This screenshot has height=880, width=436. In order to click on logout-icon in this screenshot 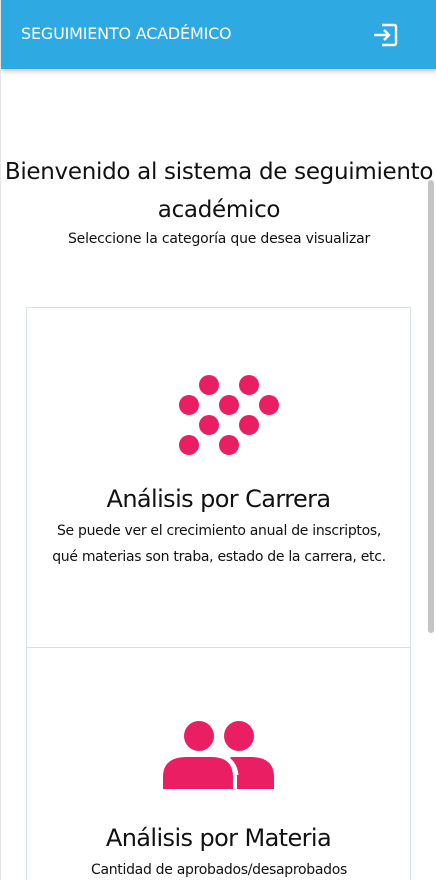, I will do `click(386, 35)`.